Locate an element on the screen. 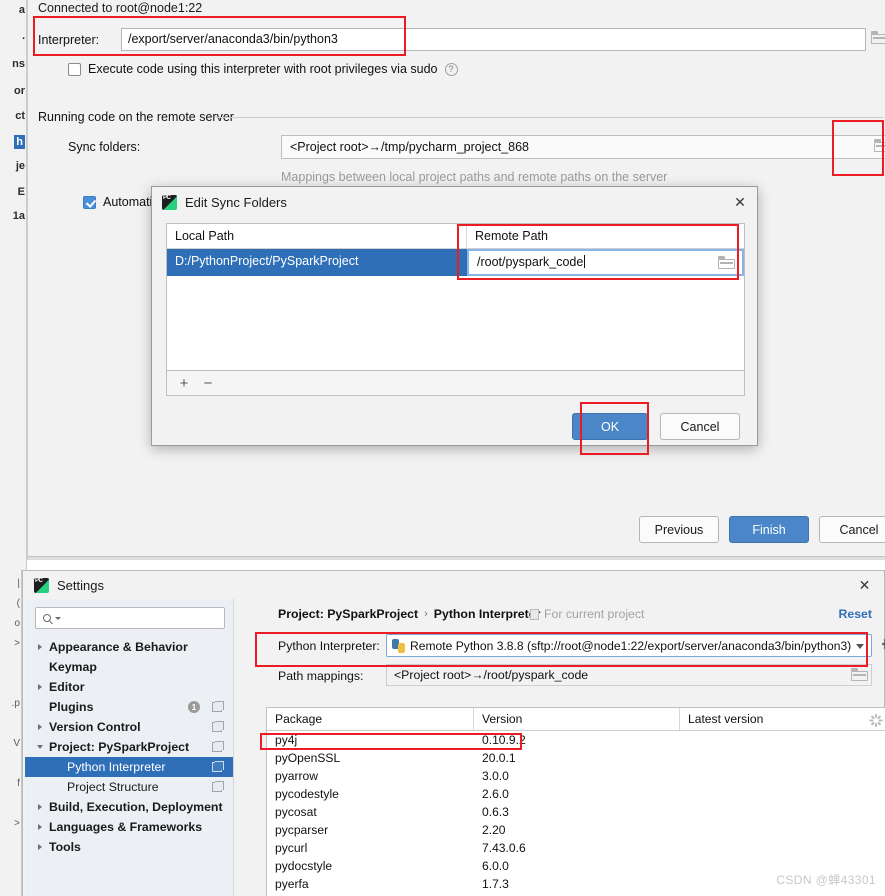 This screenshot has width=885, height=896. sliver-fragment: or is located at coordinates (19, 91).